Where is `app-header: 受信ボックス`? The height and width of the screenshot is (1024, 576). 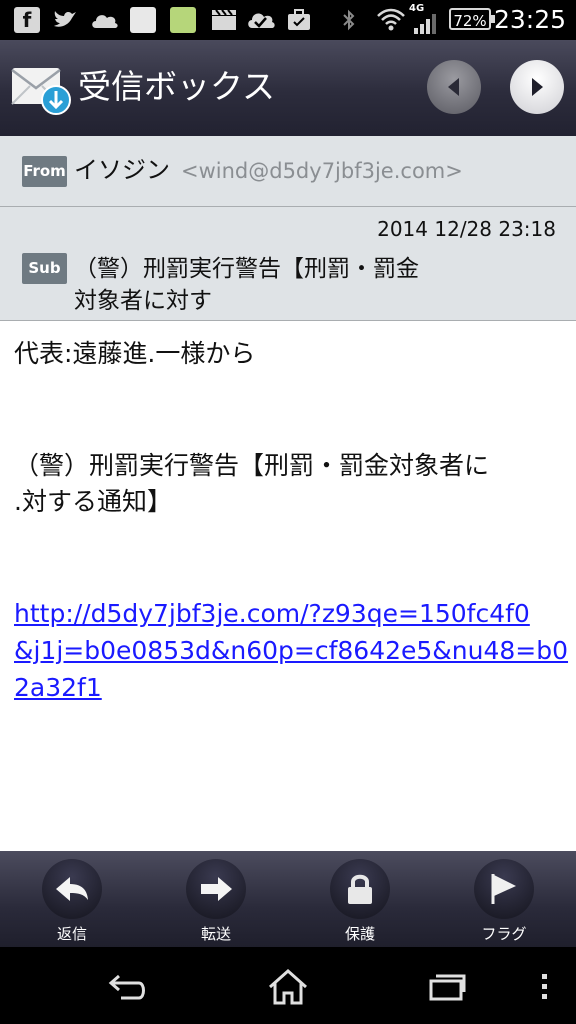
app-header: 受信ボックス is located at coordinates (288, 88).